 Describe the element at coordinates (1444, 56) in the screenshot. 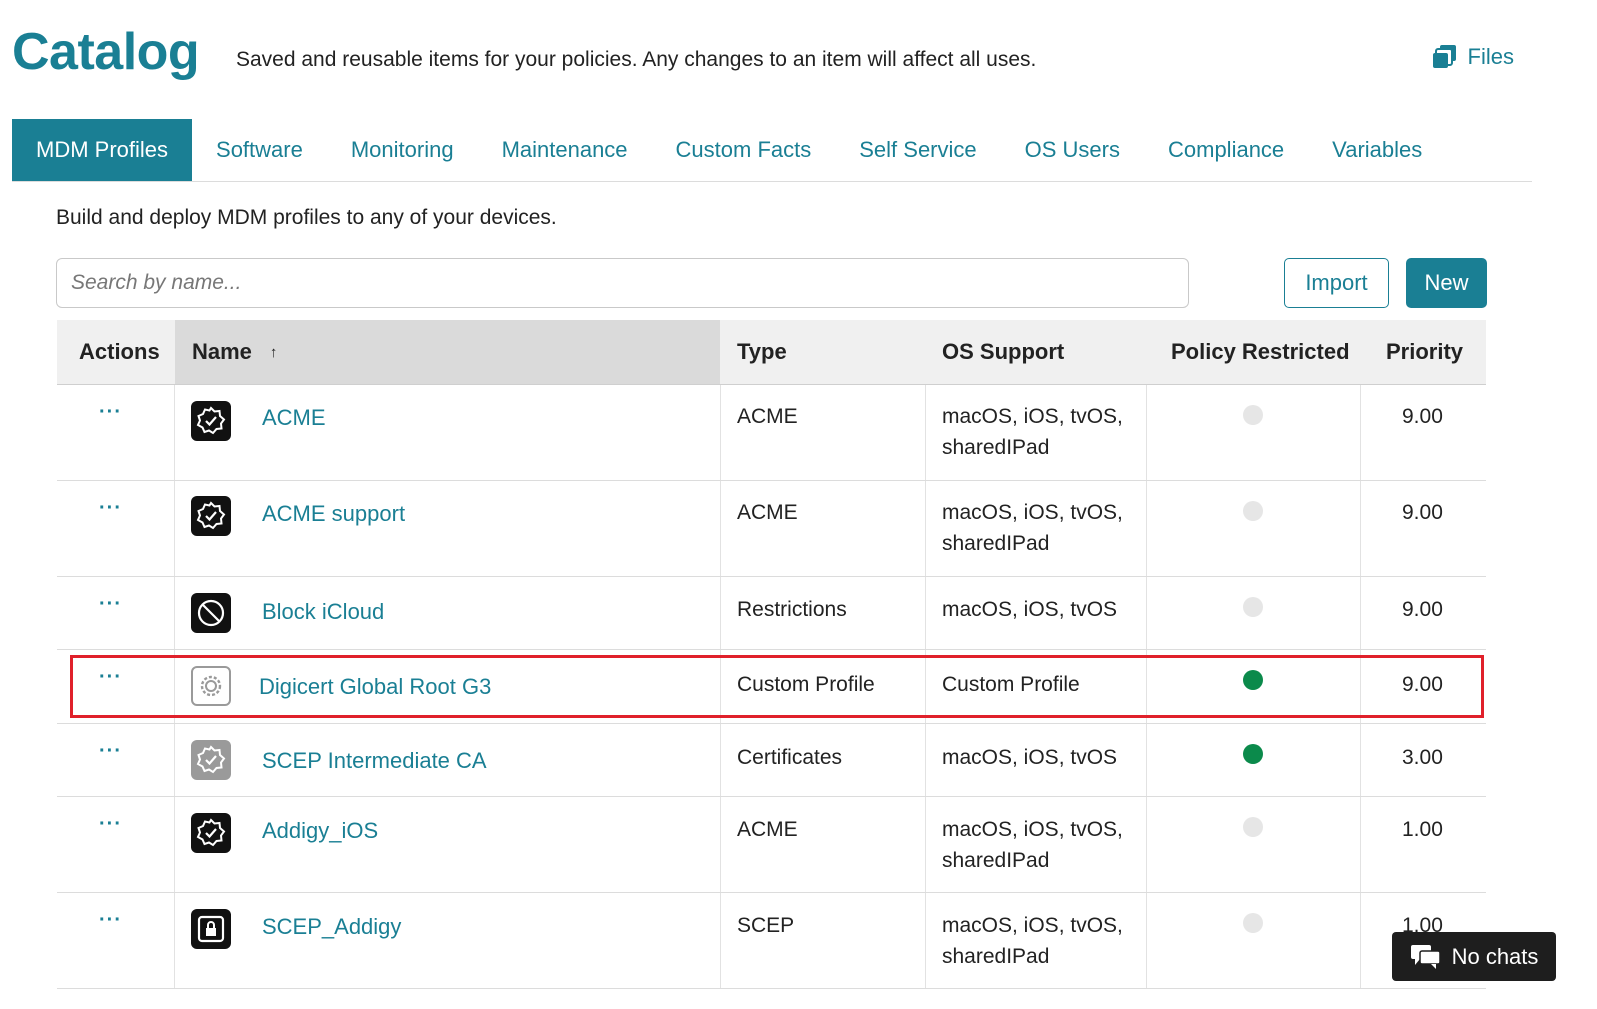

I see `files-icon` at that location.